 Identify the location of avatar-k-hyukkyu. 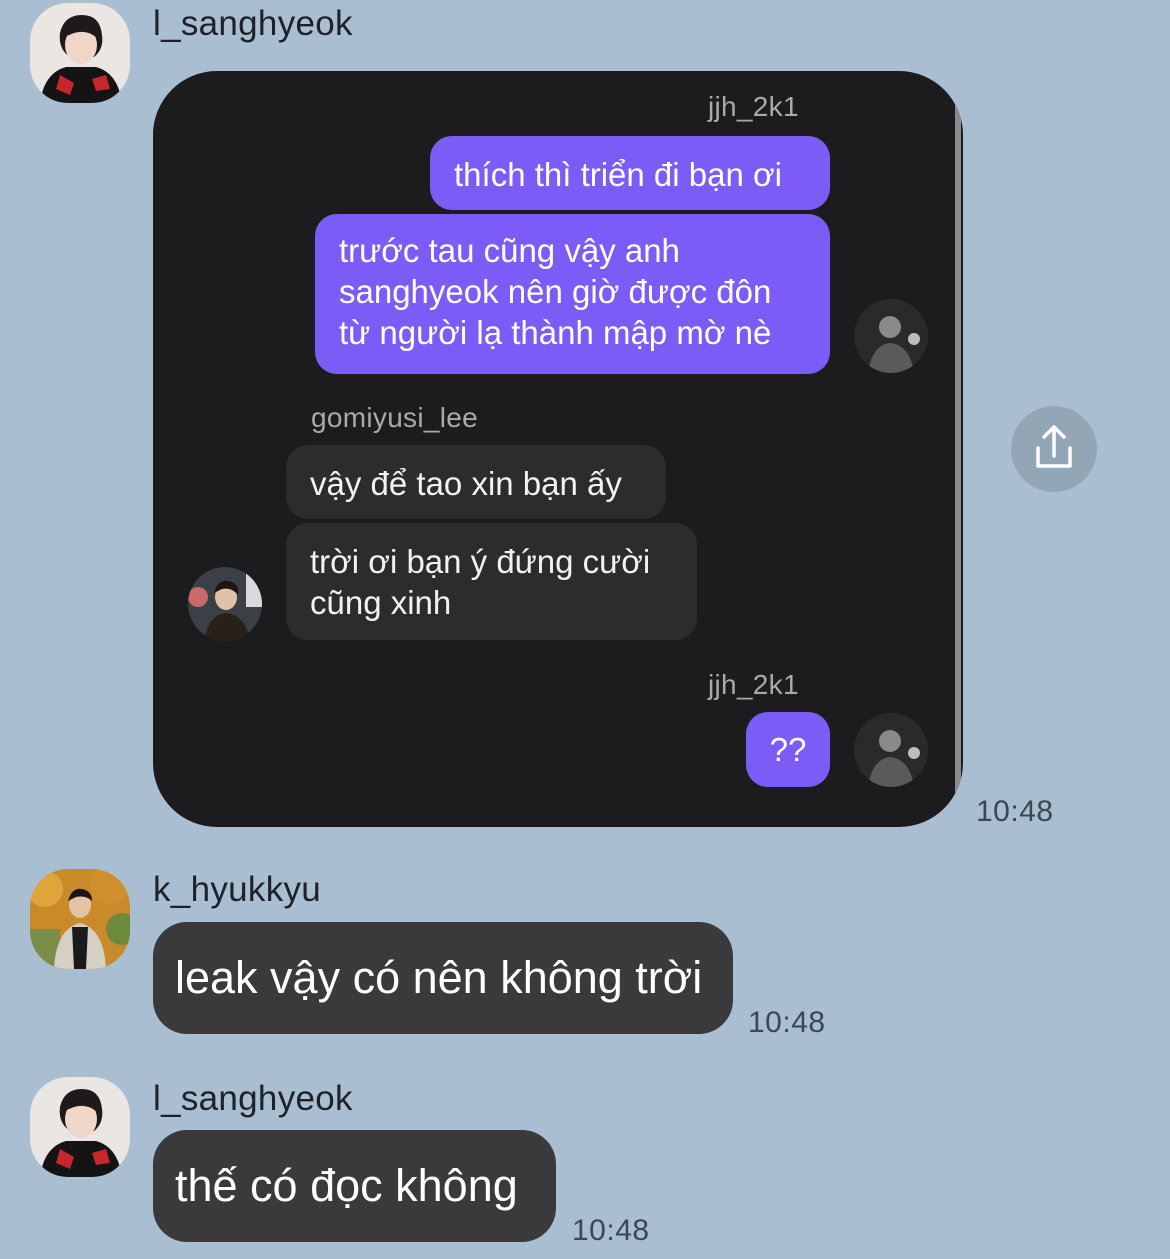
(80, 919).